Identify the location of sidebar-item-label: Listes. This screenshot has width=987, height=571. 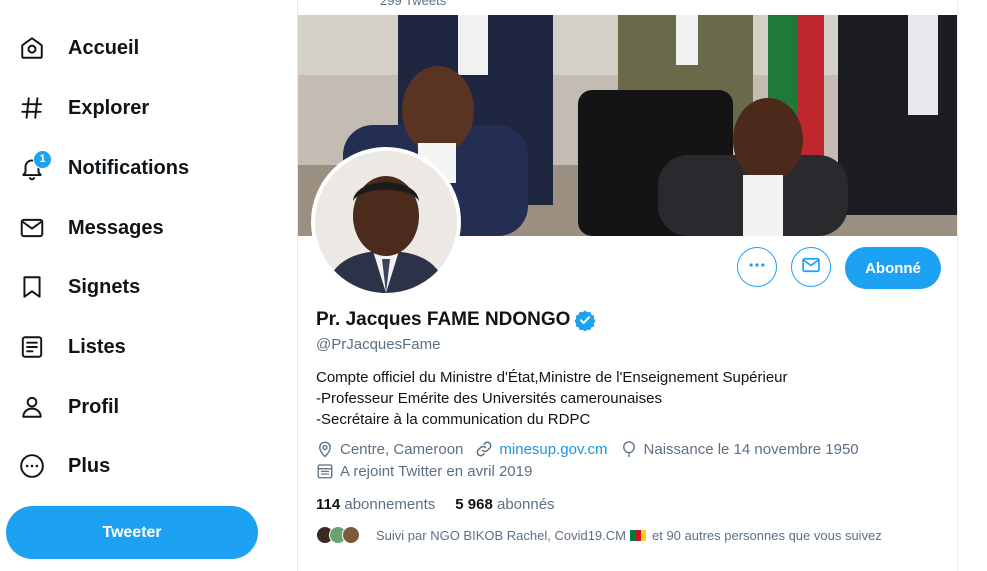
(97, 346).